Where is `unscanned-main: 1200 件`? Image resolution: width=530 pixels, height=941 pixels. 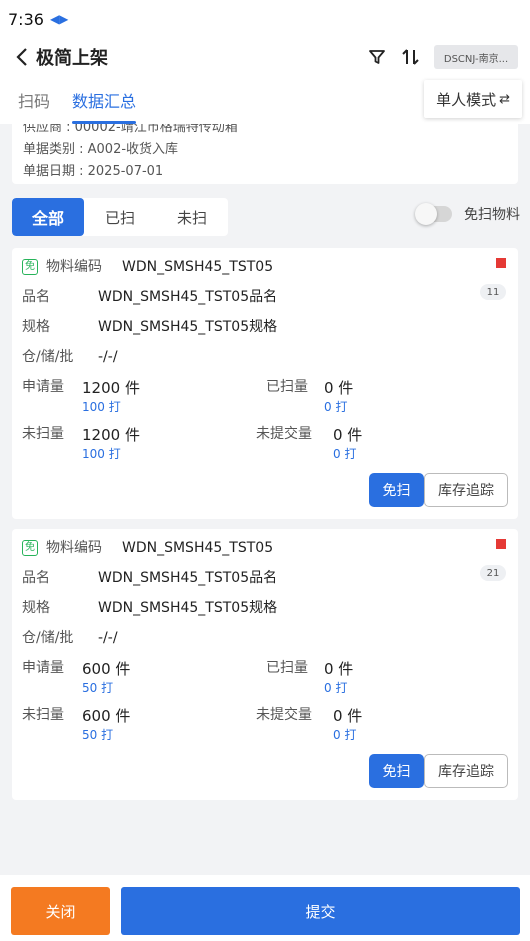
unscanned-main: 1200 件 is located at coordinates (111, 435).